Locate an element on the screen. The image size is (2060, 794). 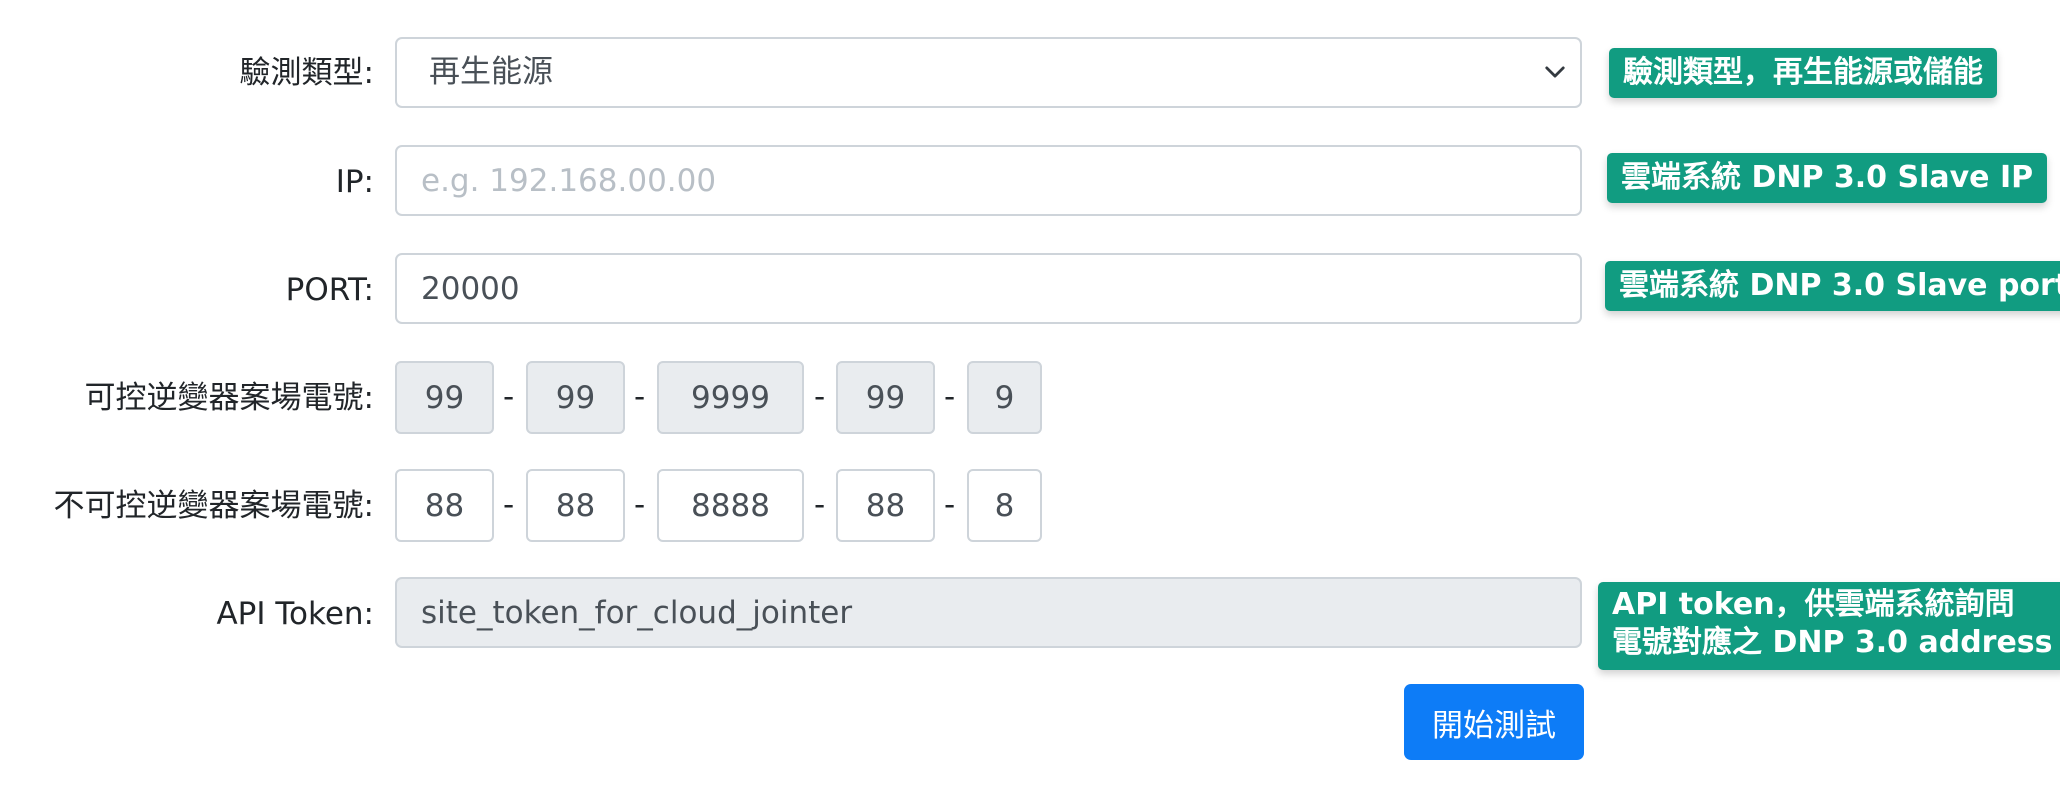
api-token-hint-line-1: API token，供雲端系統詢問 is located at coordinates (1813, 604).